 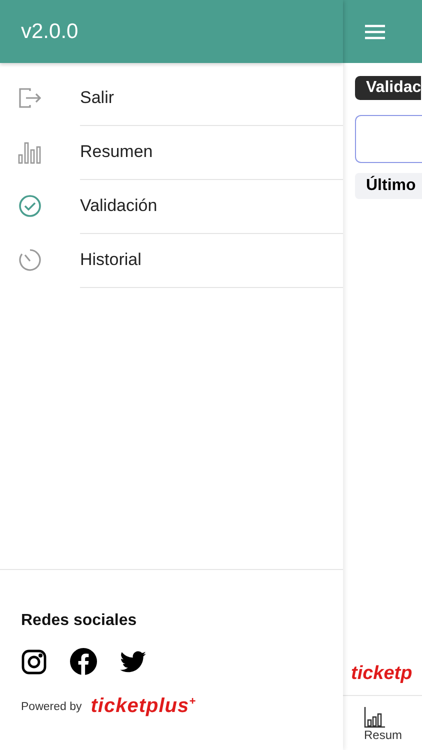 What do you see at coordinates (382, 674) in the screenshot?
I see `brand-logo: ticketp` at bounding box center [382, 674].